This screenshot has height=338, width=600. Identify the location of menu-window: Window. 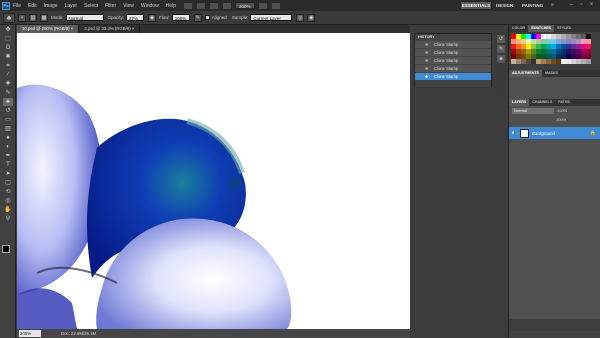
(150, 6).